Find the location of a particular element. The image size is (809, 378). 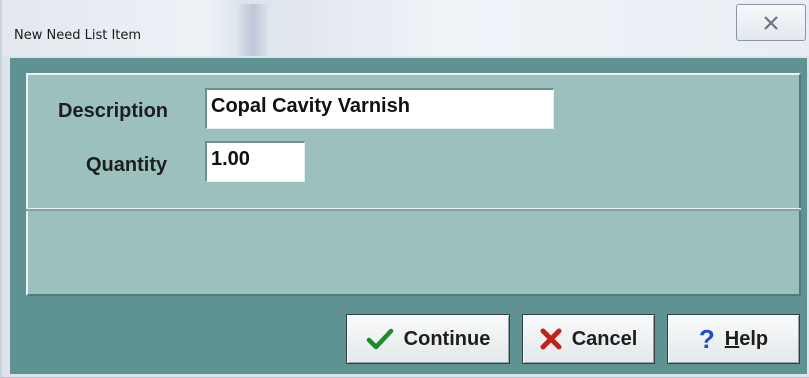

checkmark-icon is located at coordinates (380, 339).